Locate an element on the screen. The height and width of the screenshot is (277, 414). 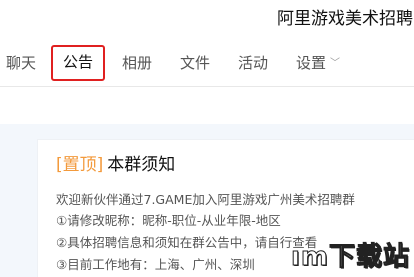
pinned-badge: [置顶] is located at coordinates (80, 165).